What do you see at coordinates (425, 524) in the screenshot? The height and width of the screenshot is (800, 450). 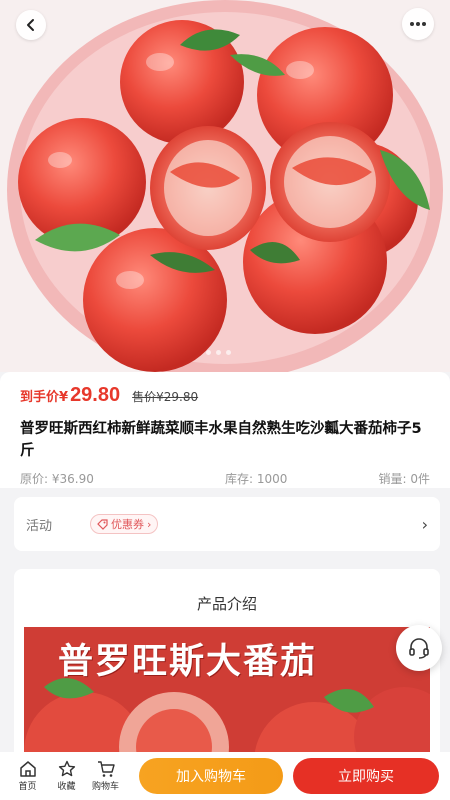 I see `chevron-right-icon: ›` at bounding box center [425, 524].